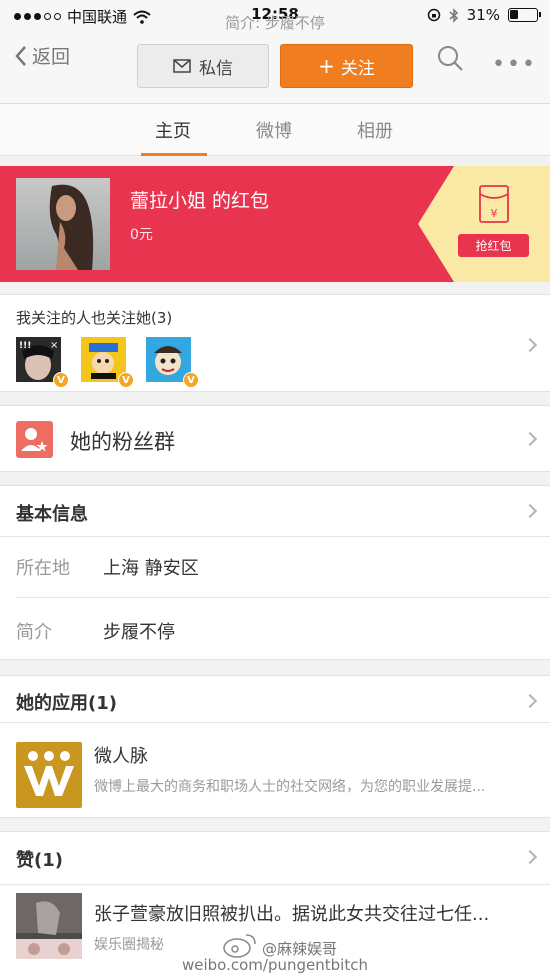 Image resolution: width=550 pixels, height=977 pixels. I want to click on mutual-followers-label: 我关注的人也关注她(3), so click(94, 318).